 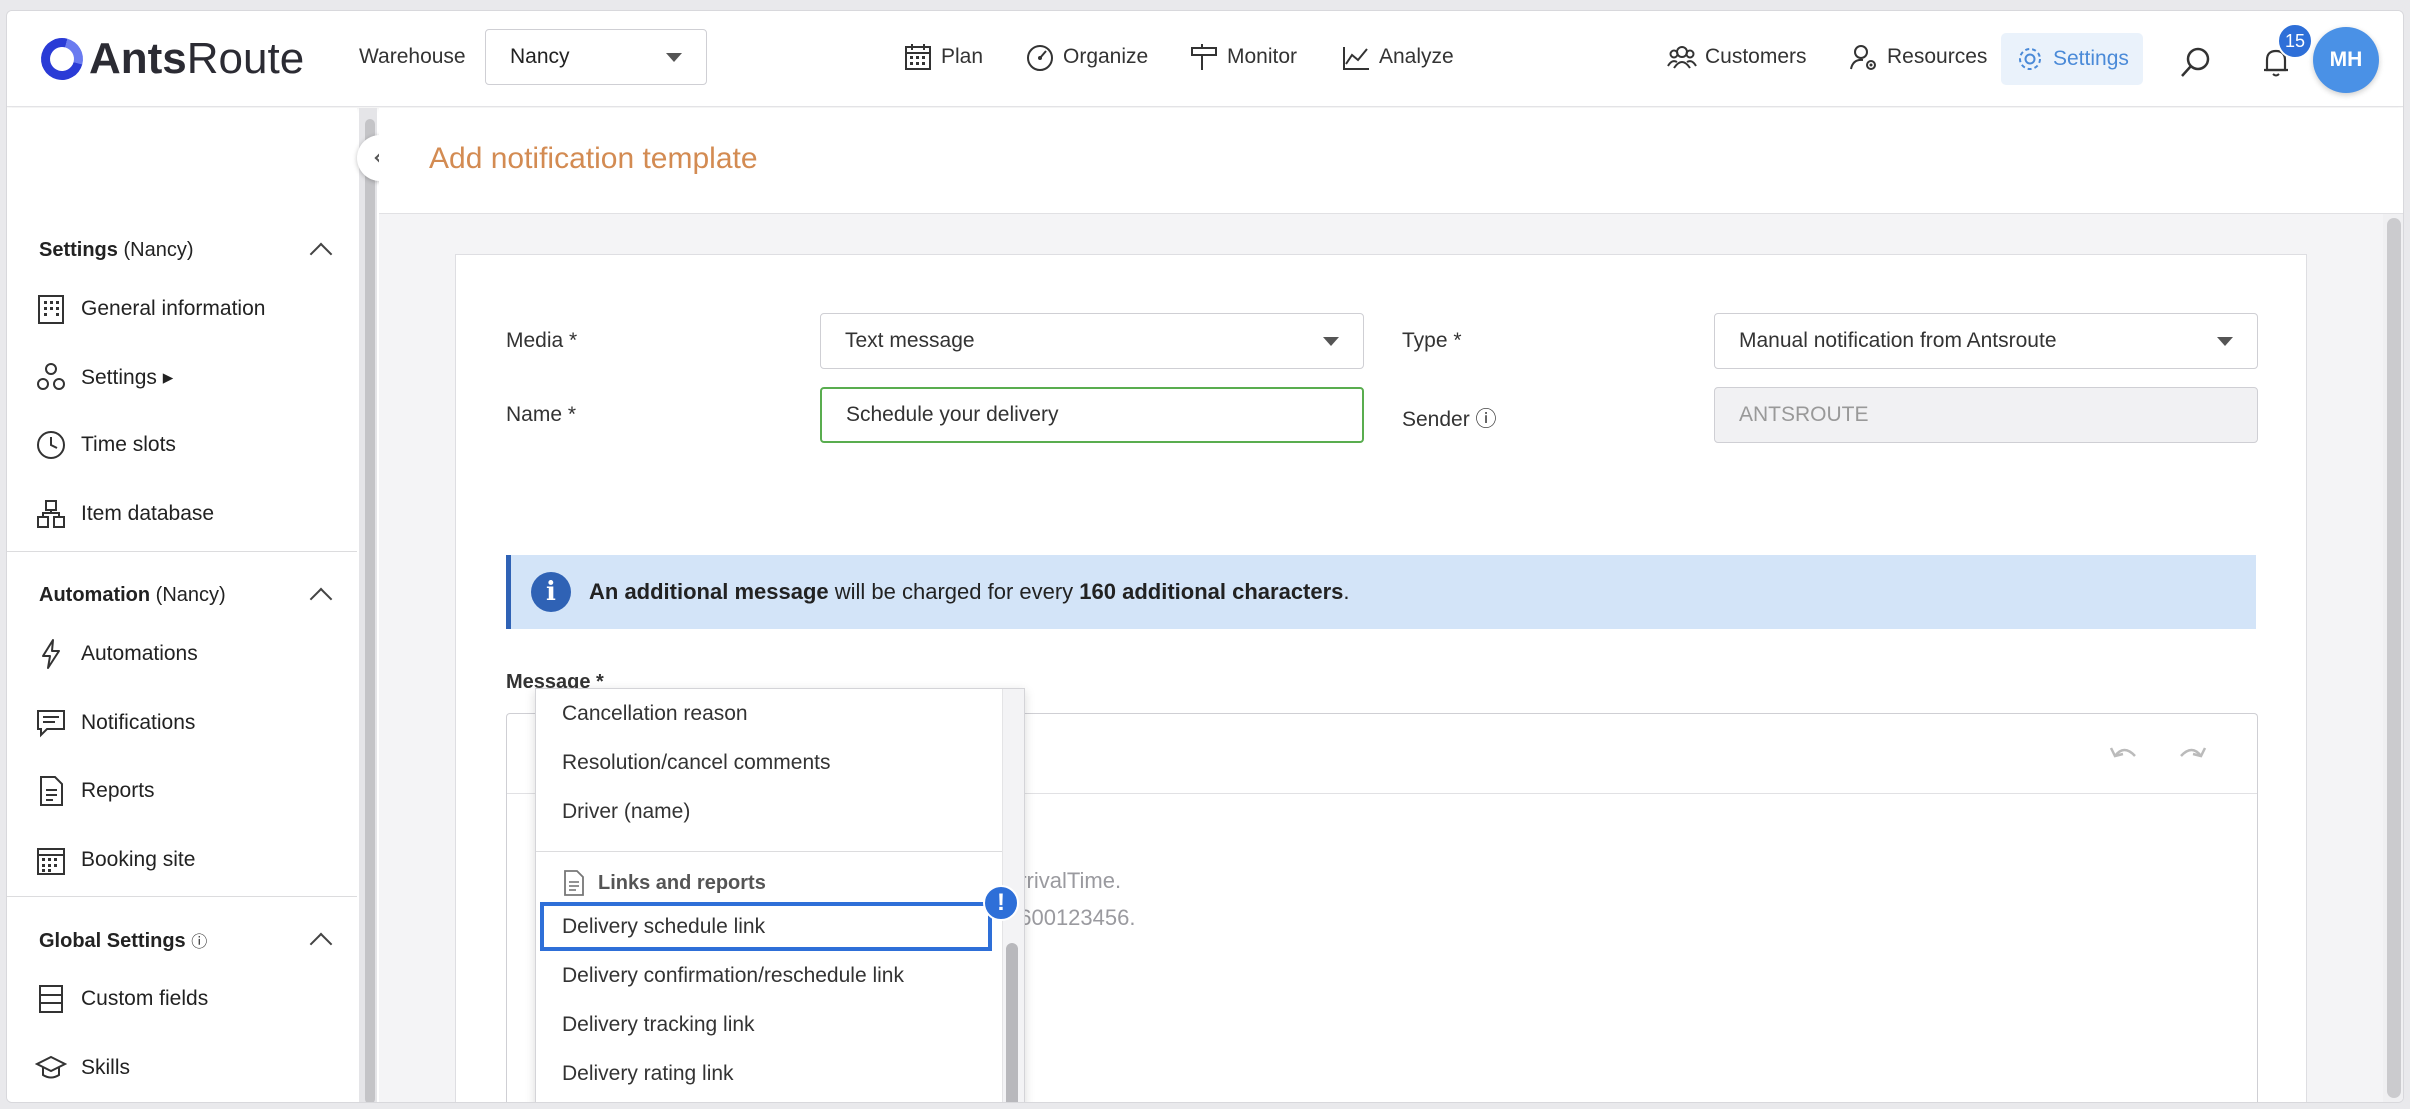 I want to click on logo-mark-icon, so click(x=62, y=59).